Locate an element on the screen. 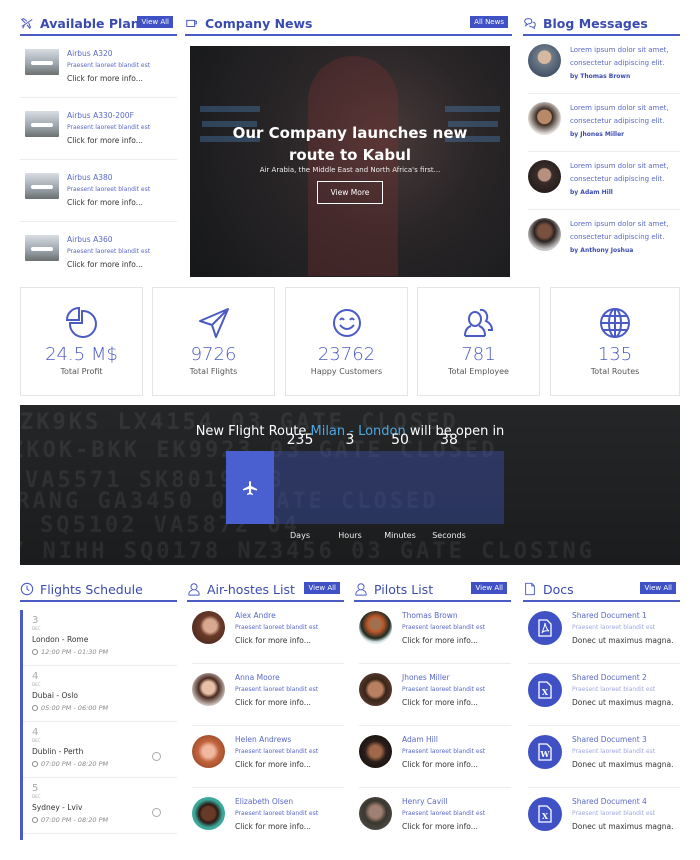  schedule-item: 5 DEC Sydney - Lviv 07:00 PM - 08:20 PM is located at coordinates (100, 806).